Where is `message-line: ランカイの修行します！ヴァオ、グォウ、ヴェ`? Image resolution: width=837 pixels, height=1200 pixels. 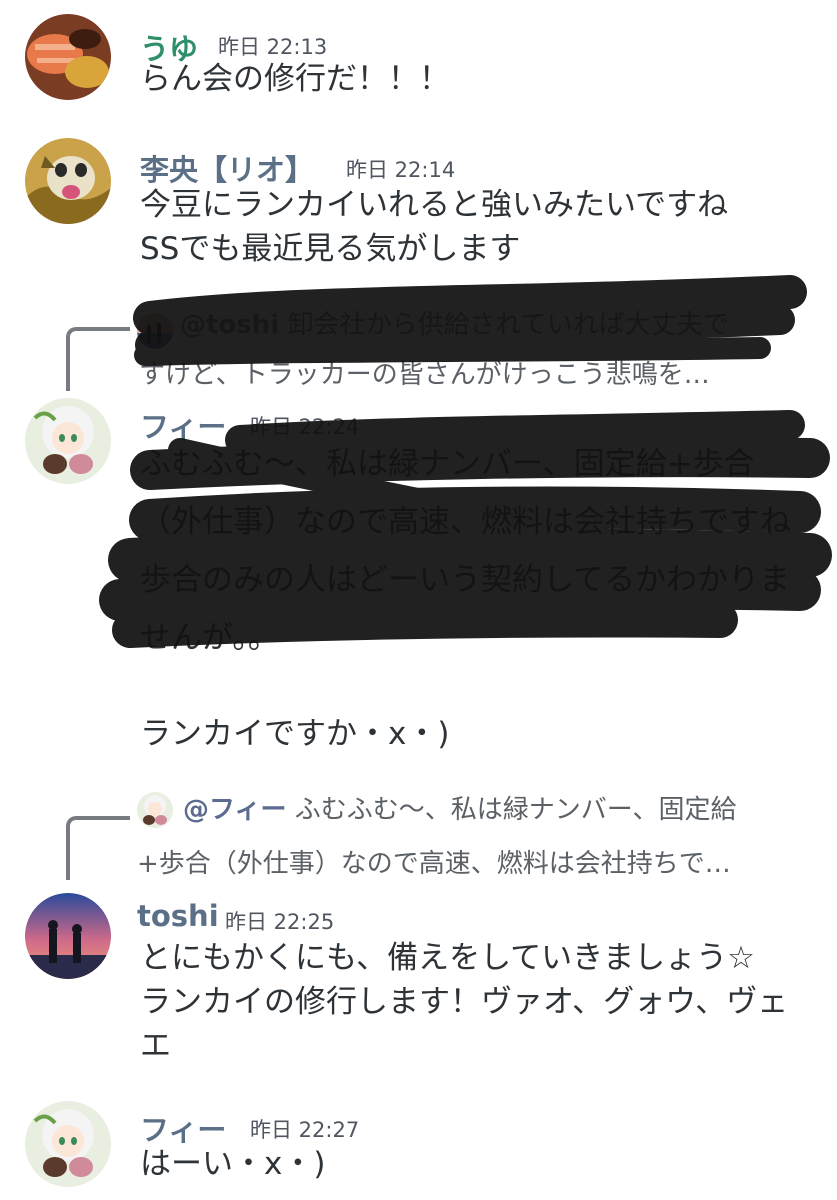
message-line: ランカイの修行します！ヴァオ、グォウ、ヴェ is located at coordinates (464, 1002).